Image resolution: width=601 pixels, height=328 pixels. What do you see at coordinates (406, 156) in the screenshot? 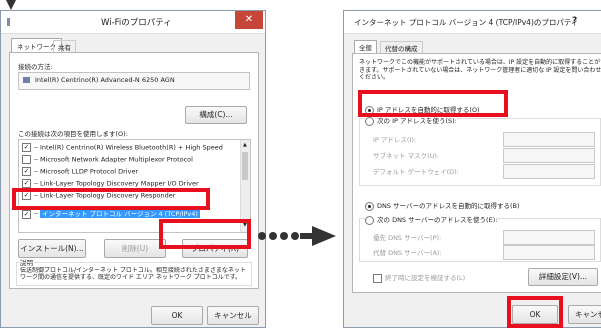
I see `subnet-mask-label: サブネット マスク(U):` at bounding box center [406, 156].